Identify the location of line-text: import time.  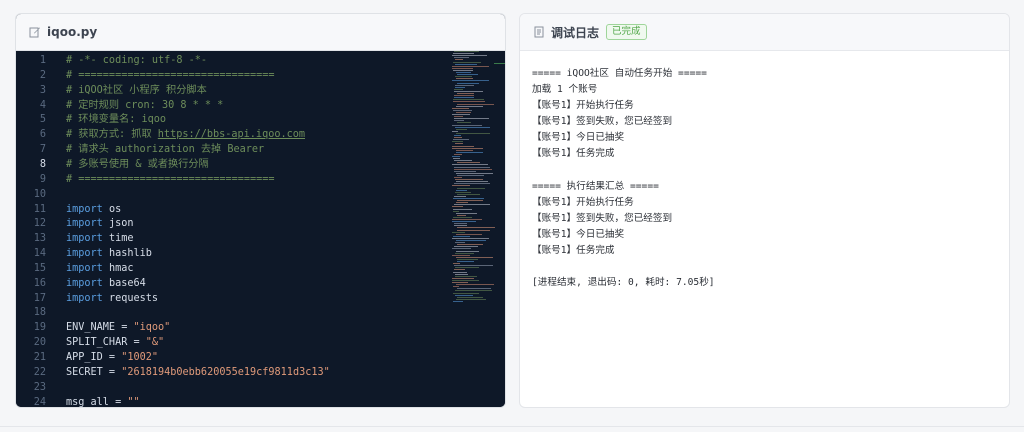
(99, 238).